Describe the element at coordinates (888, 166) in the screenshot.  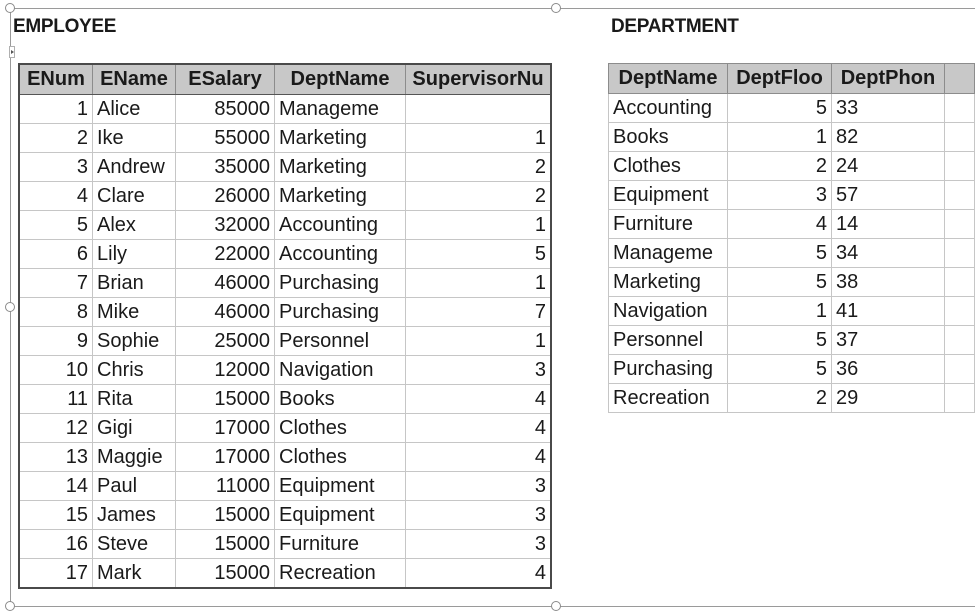
I see `dept-phone-cell: 24` at that location.